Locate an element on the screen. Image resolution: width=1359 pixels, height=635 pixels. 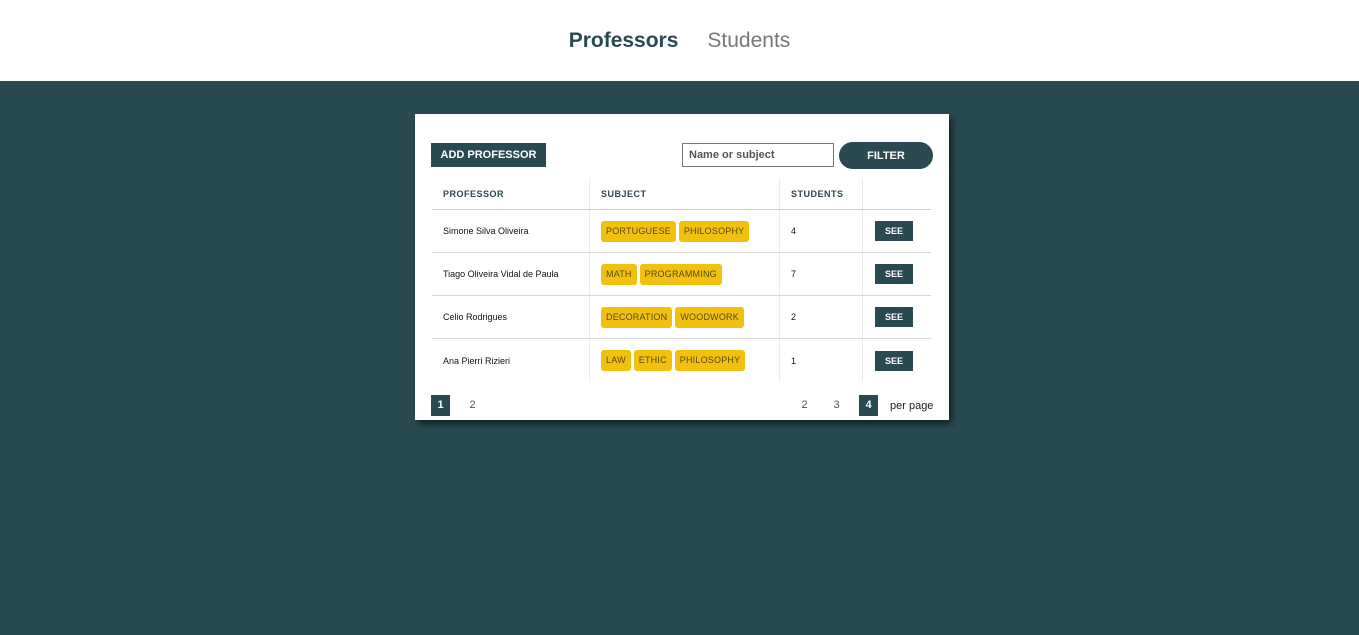
subject-tags: LAW ETHIC PHILOSOPHY is located at coordinates (685, 360).